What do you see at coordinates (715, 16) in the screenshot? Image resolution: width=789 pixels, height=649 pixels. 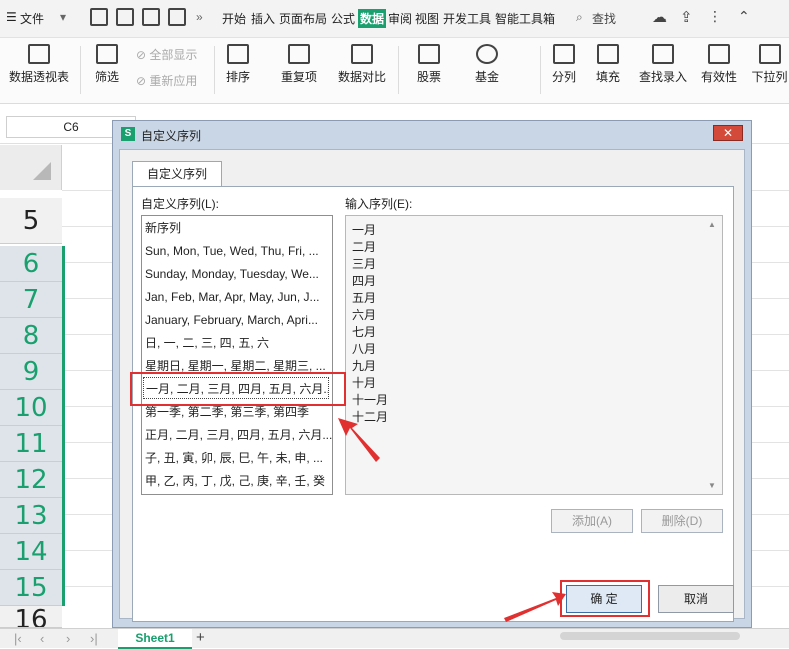 I see `more-options-icon: ⋮` at bounding box center [715, 16].